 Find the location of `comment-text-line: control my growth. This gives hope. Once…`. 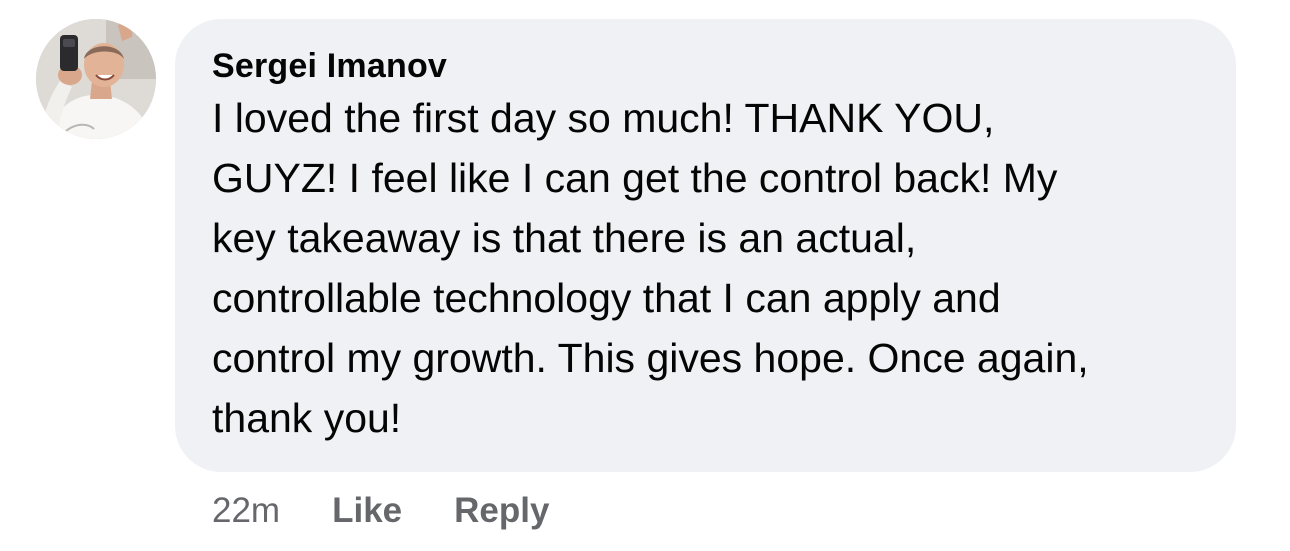

comment-text-line: control my growth. This gives hope. Once… is located at coordinates (650, 358).